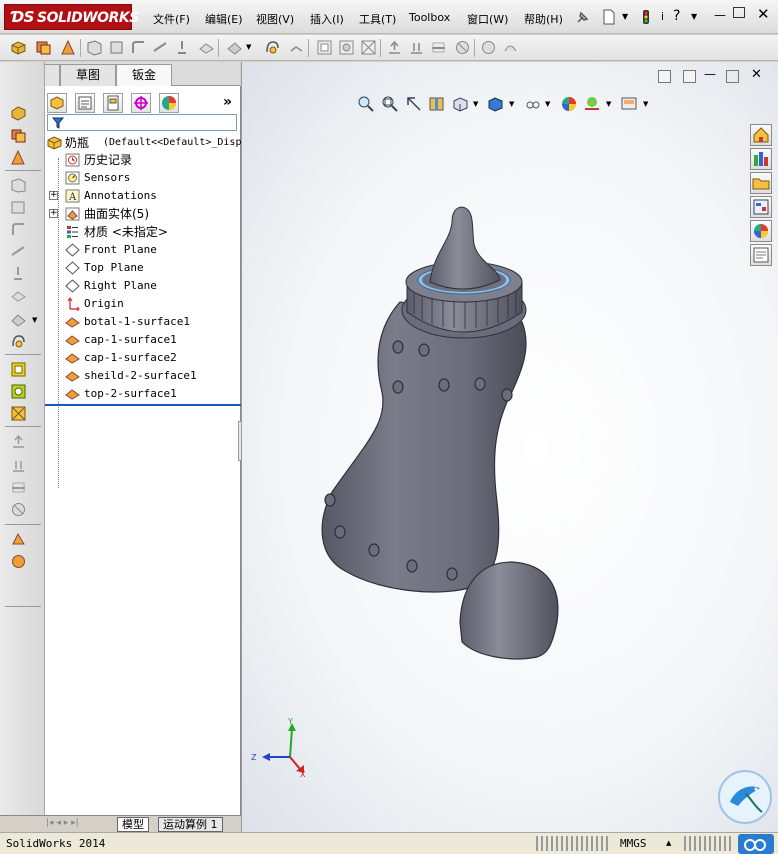 The image size is (778, 854). I want to click on fold-icon, so click(18, 391).